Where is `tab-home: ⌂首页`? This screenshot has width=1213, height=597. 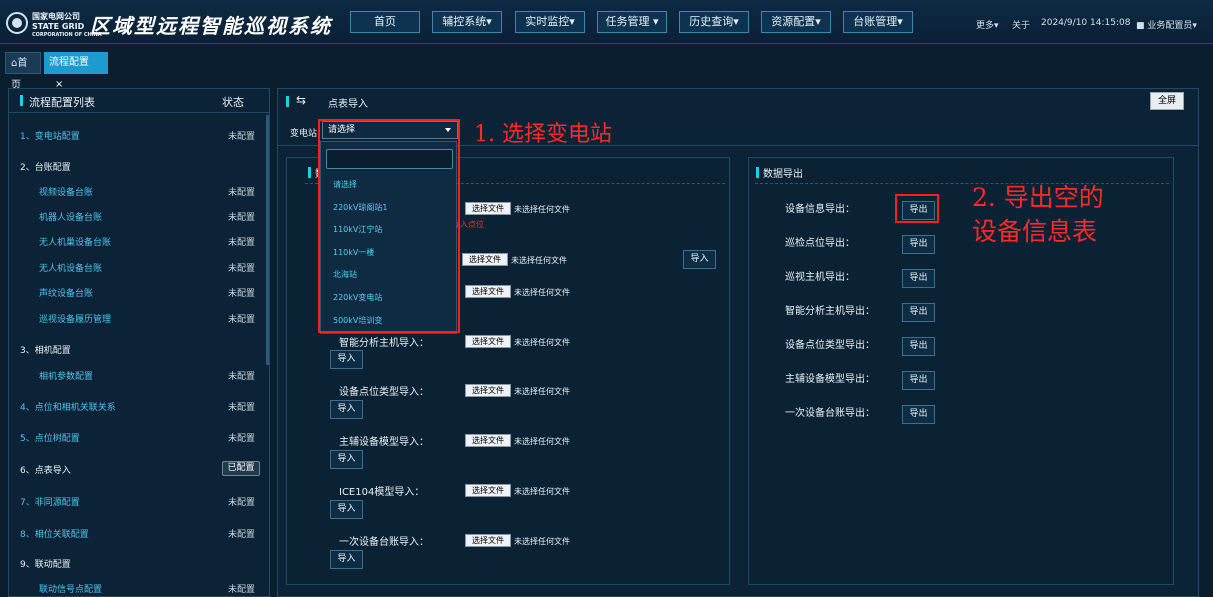 tab-home: ⌂首页 is located at coordinates (23, 71).